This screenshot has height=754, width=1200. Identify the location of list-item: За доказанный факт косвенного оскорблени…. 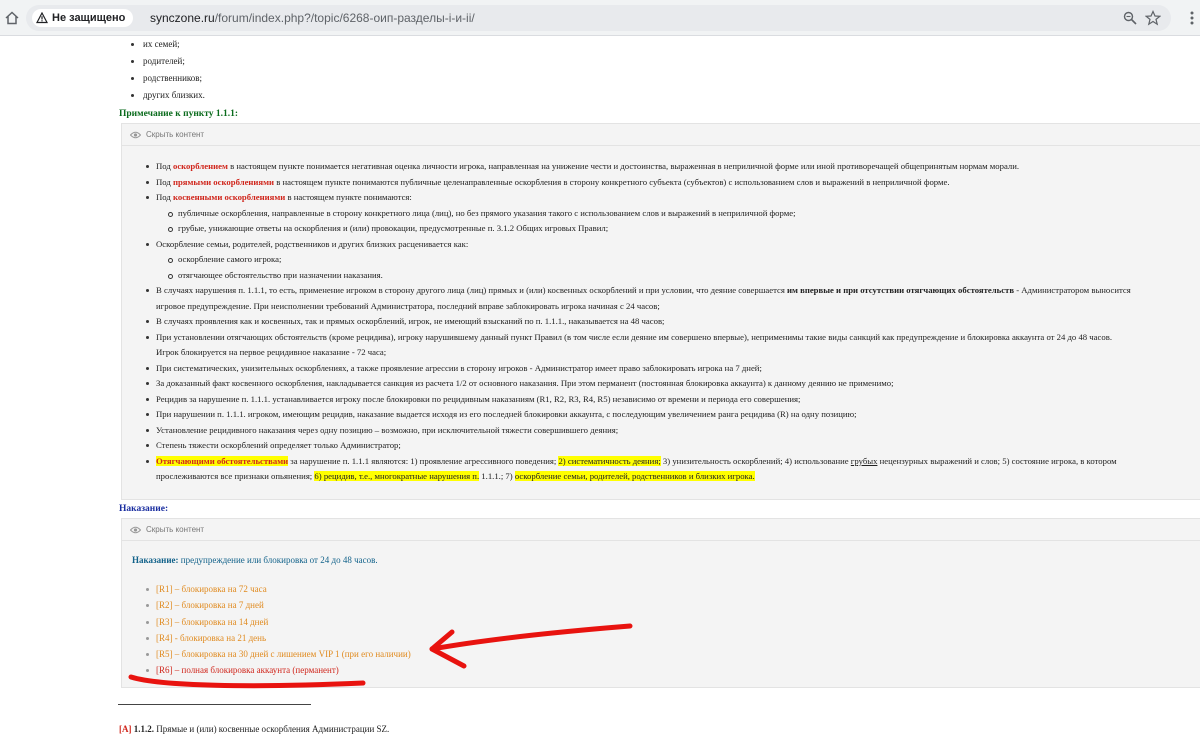
(672, 384).